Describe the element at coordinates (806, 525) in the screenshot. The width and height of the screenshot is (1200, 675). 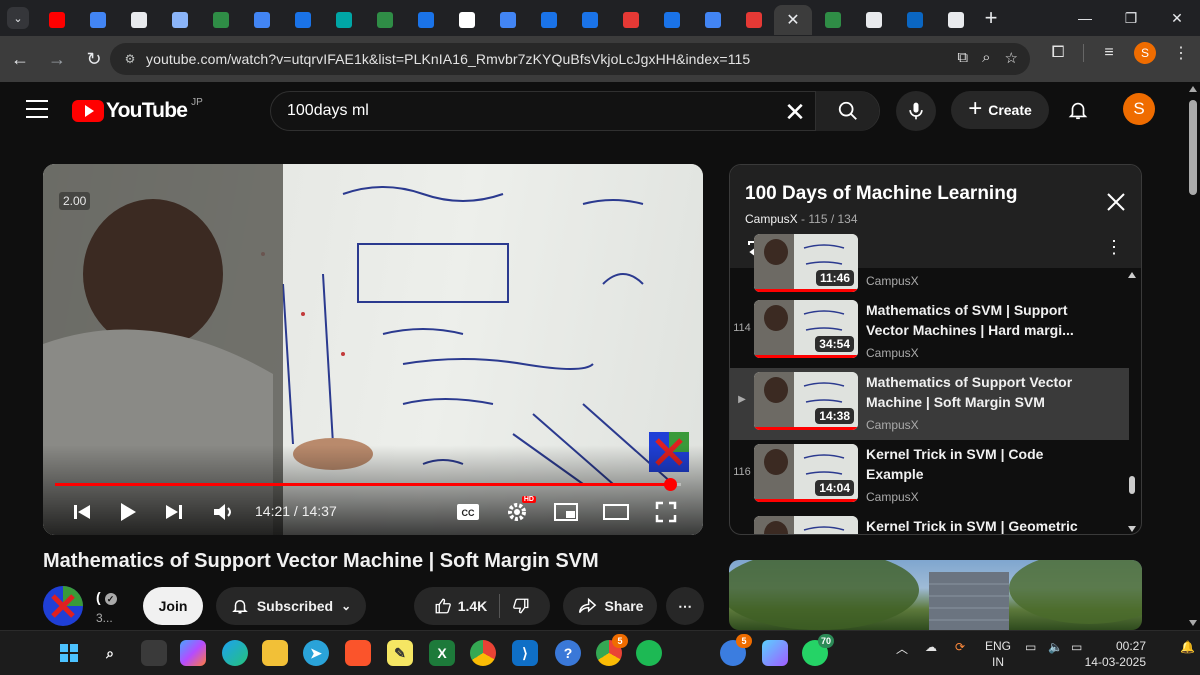
I see `playlist-item-thumbnail` at that location.